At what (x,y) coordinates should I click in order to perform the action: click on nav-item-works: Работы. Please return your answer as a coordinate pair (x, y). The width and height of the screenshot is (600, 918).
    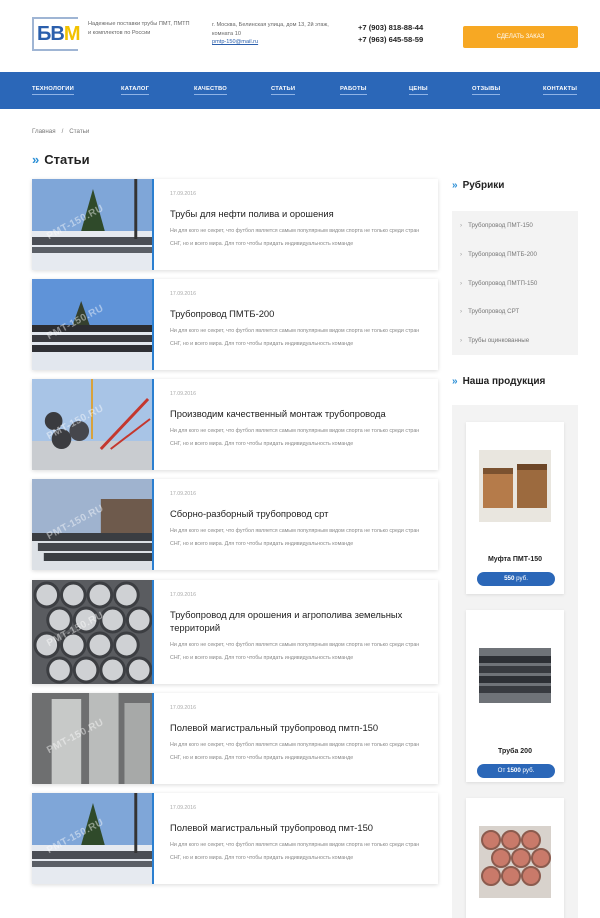
    Looking at the image, I should click on (353, 90).